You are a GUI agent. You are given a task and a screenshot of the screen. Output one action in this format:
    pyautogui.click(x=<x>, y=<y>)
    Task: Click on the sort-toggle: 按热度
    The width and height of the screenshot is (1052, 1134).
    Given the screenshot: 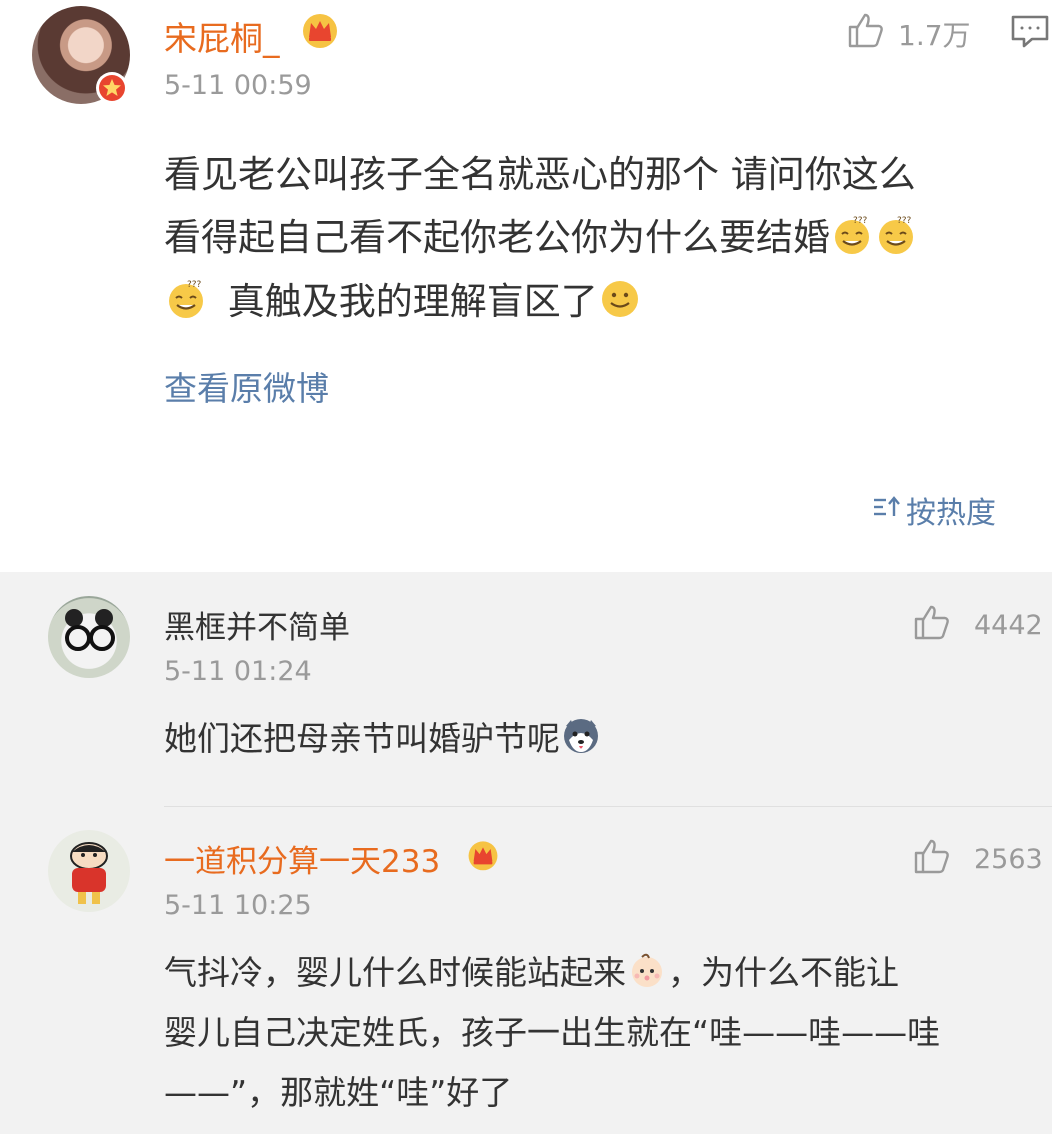 What is the action you would take?
    pyautogui.click(x=934, y=510)
    